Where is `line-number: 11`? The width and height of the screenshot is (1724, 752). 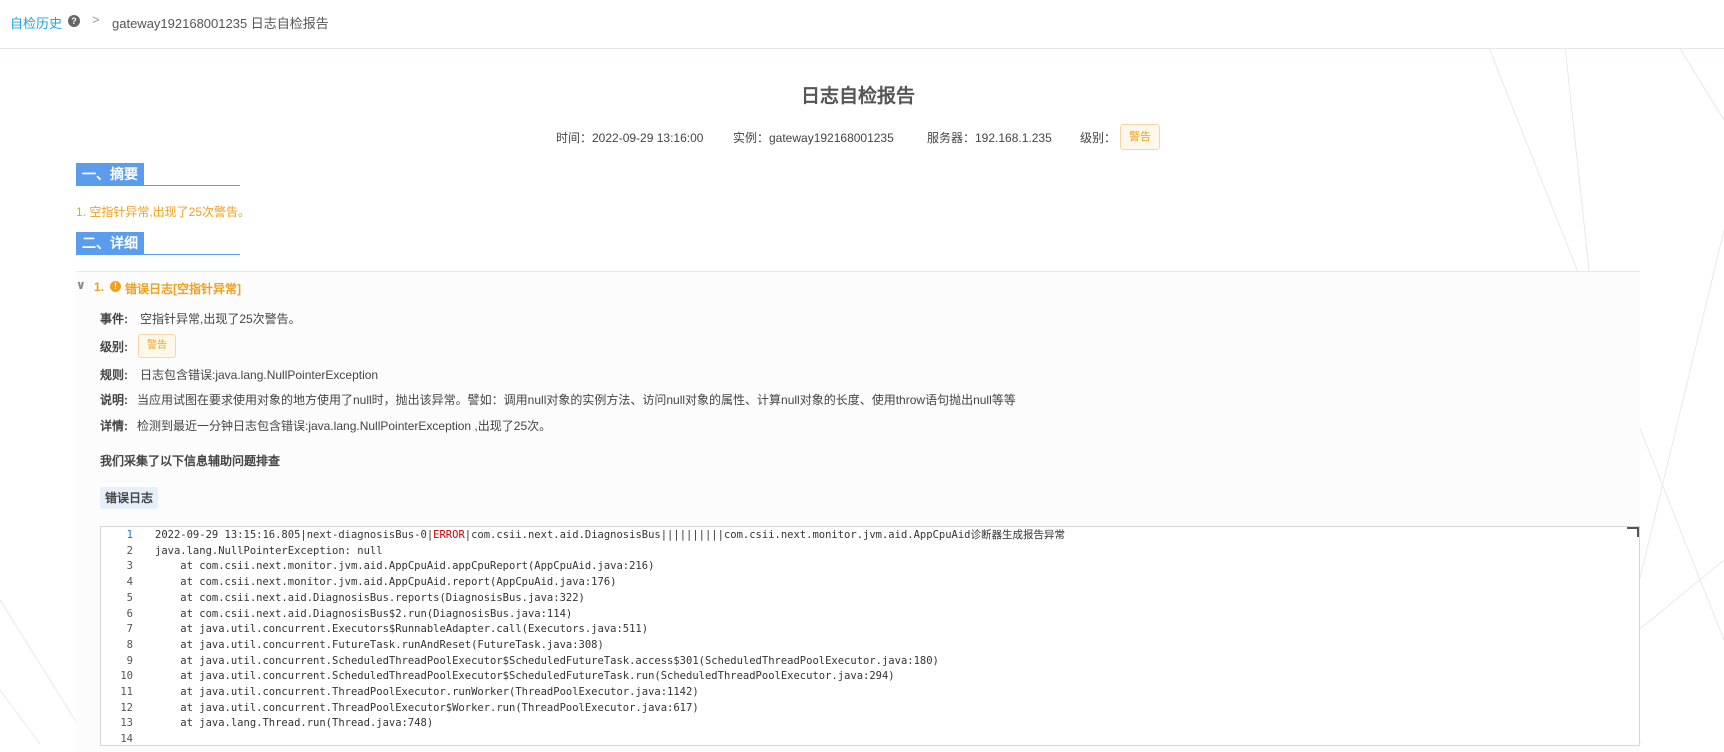 line-number: 11 is located at coordinates (126, 692).